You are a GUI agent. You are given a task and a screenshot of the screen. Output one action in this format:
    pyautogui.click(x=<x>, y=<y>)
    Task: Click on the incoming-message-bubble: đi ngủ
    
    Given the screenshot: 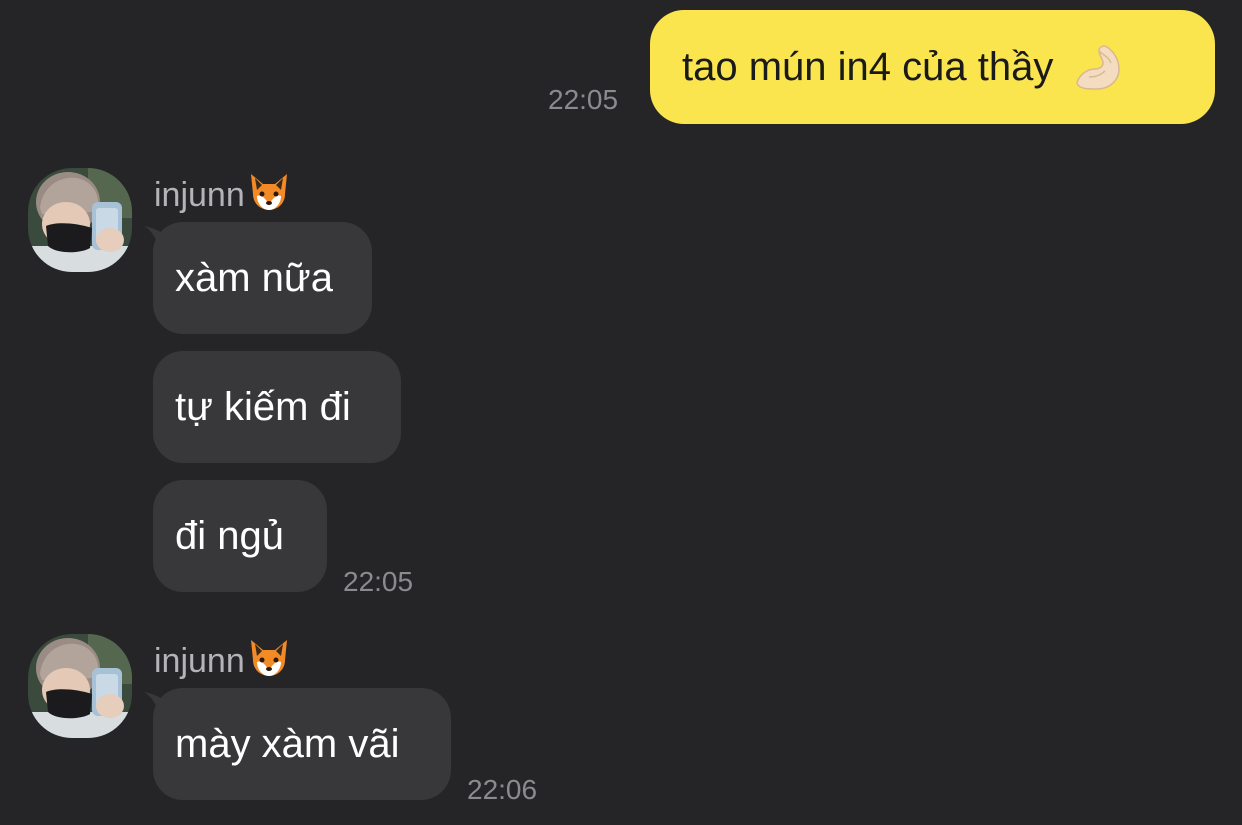 What is the action you would take?
    pyautogui.click(x=240, y=536)
    